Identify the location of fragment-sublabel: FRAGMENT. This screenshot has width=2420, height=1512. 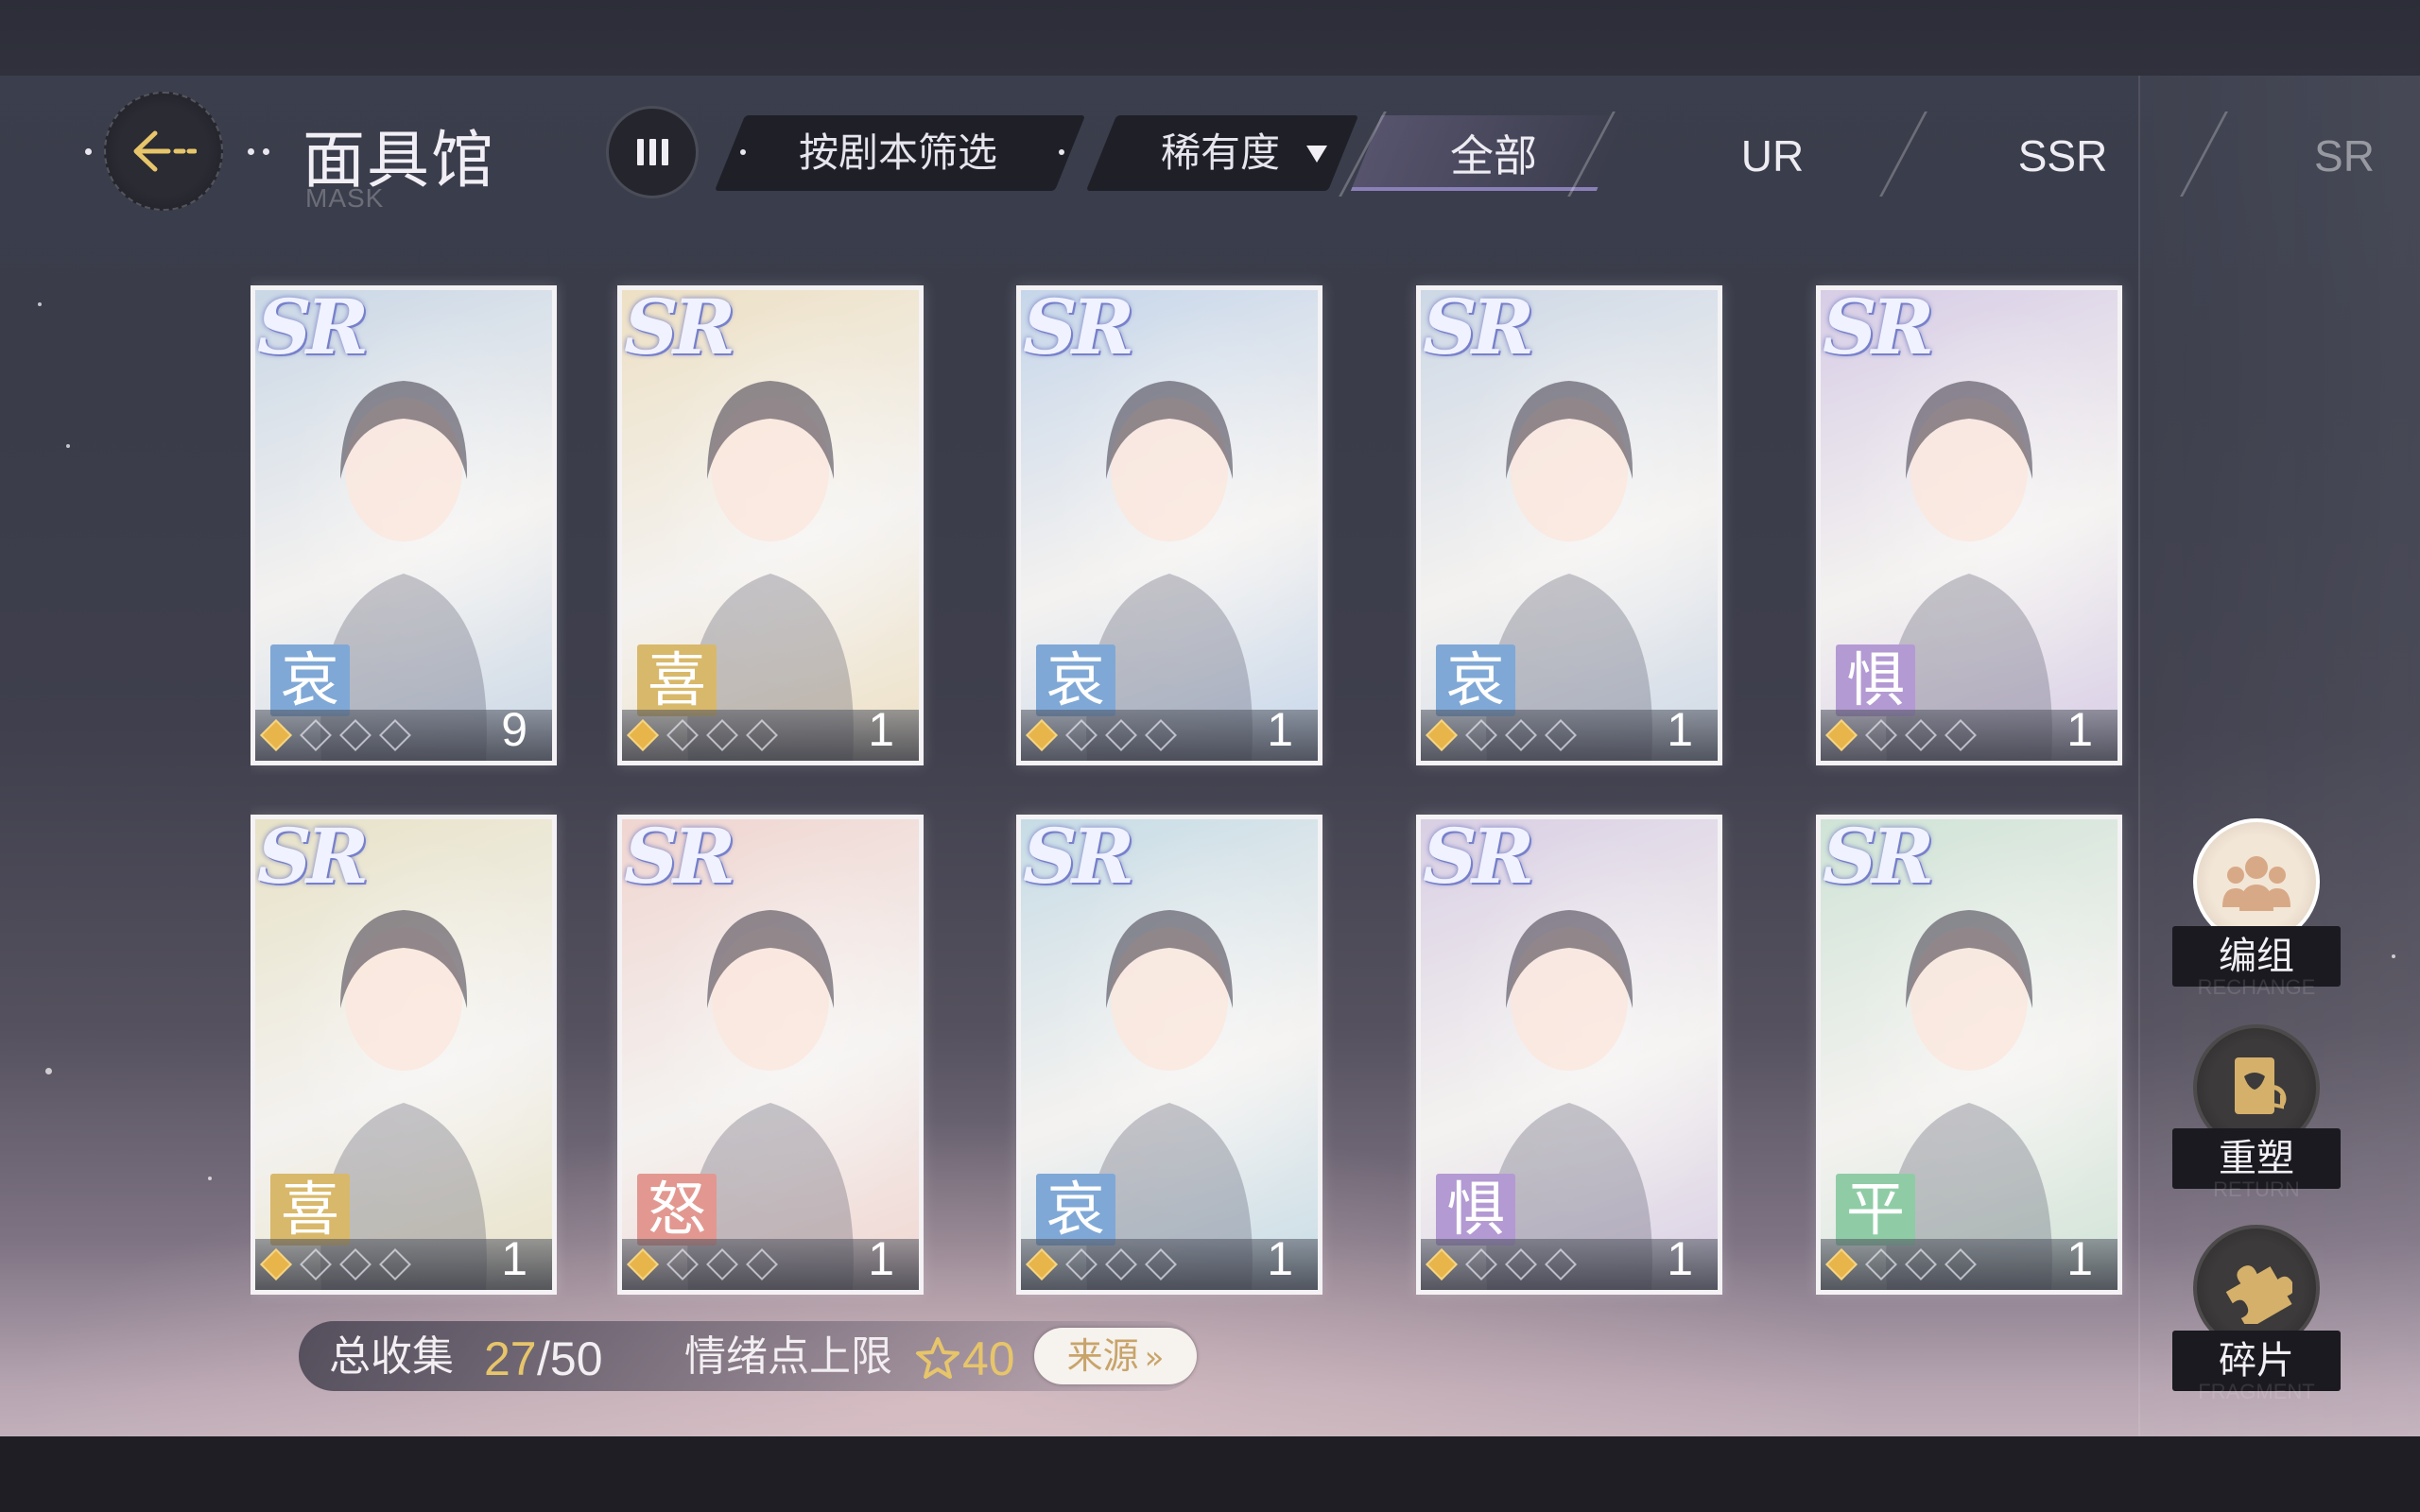
(2256, 1391).